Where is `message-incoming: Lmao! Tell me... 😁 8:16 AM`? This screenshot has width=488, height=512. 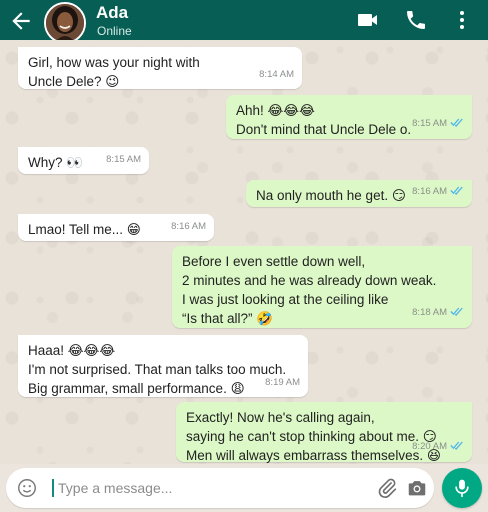 message-incoming: Lmao! Tell me... 😁 8:16 AM is located at coordinates (116, 227).